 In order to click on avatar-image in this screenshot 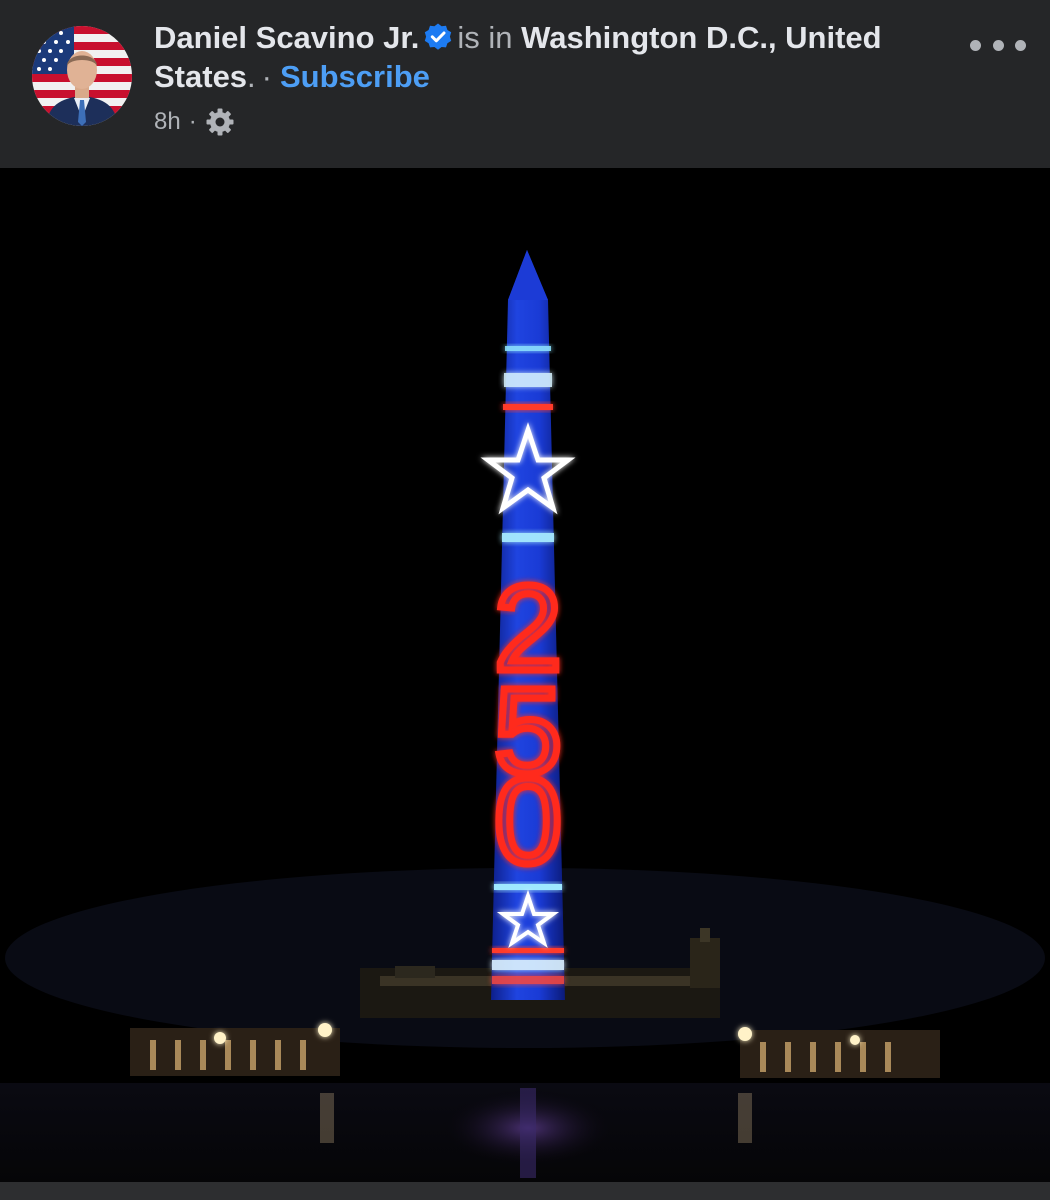, I will do `click(82, 76)`.